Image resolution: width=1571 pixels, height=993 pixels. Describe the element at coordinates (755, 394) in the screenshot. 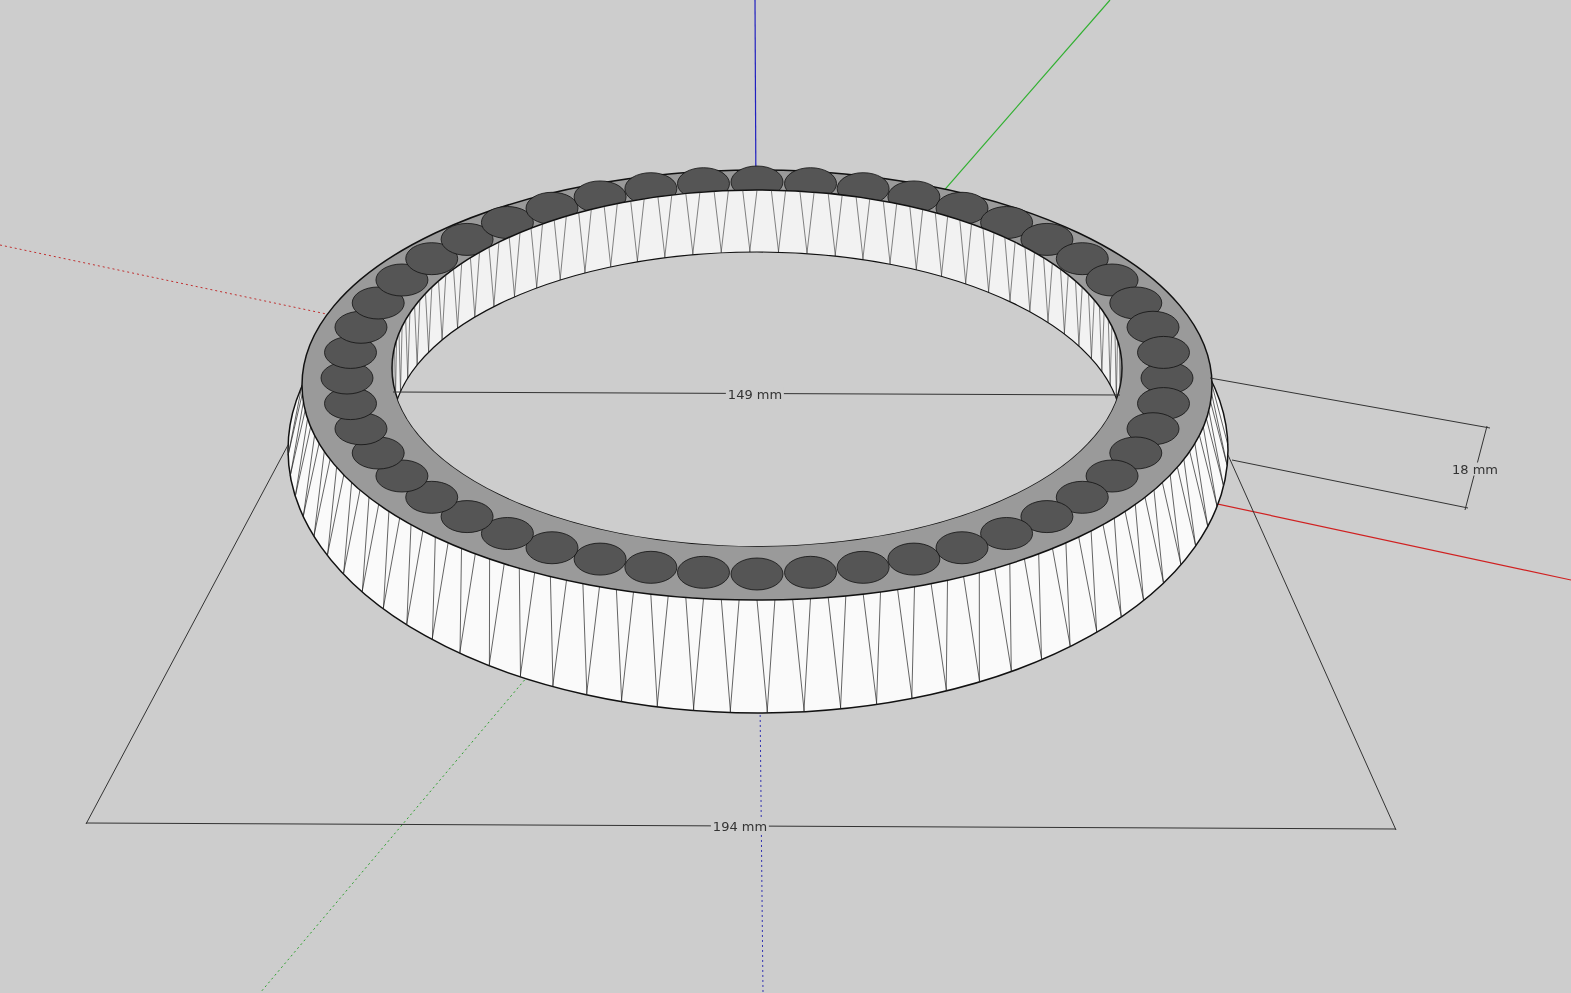

I see `dimension-label: 149 mm` at that location.